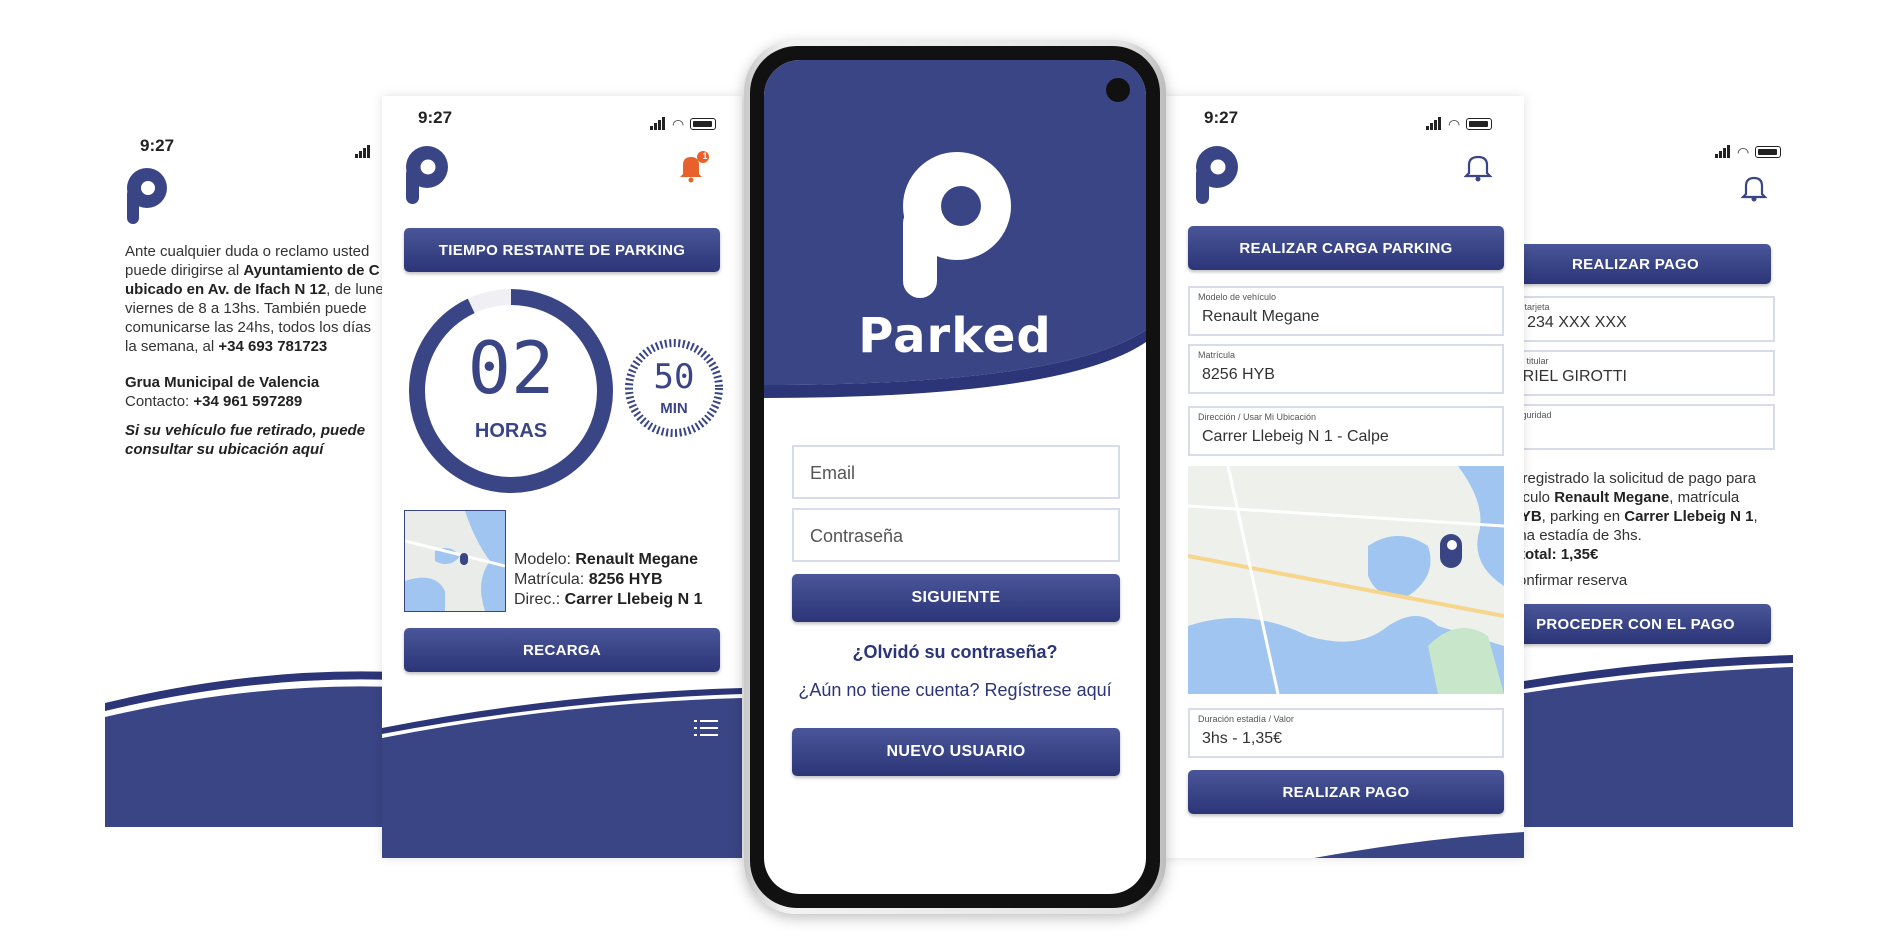 The image size is (1898, 939). Describe the element at coordinates (1346, 792) in the screenshot. I see `realizar-pago-button: REALIZAR PAGO` at that location.